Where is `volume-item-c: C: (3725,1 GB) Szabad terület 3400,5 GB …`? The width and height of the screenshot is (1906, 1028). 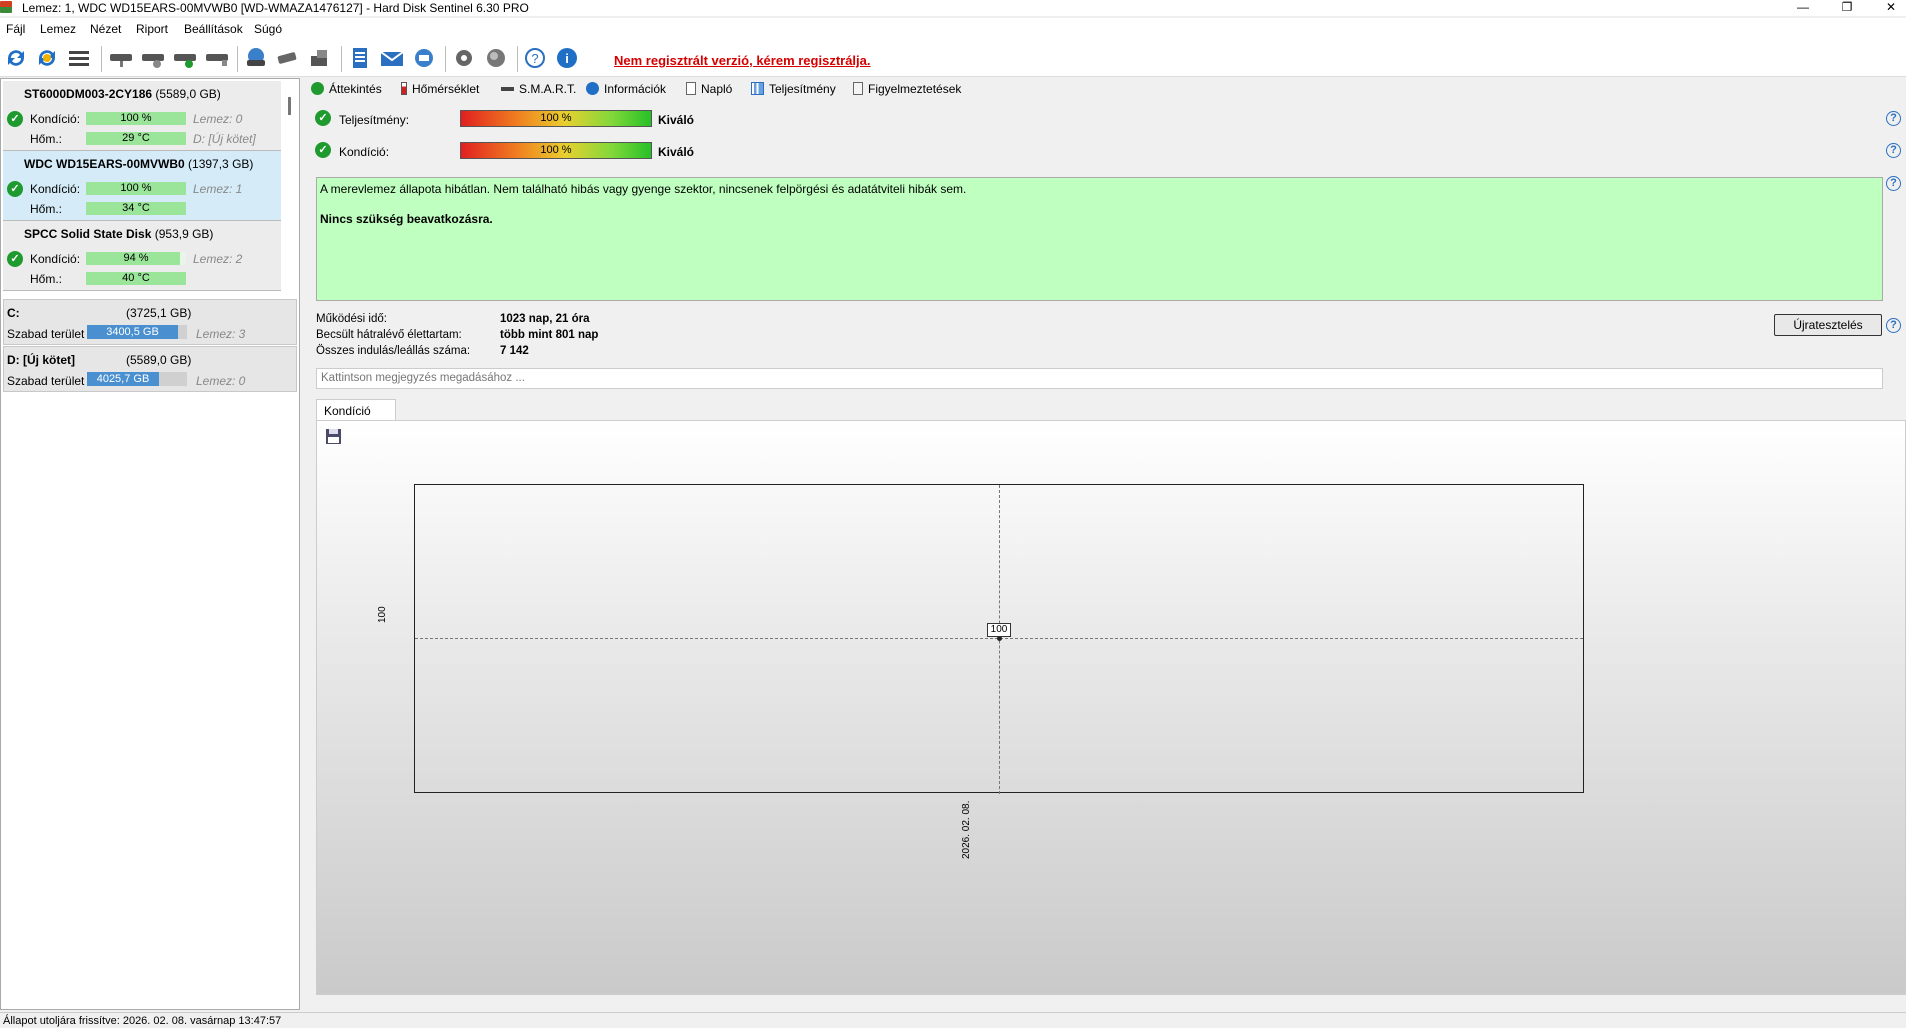 volume-item-c: C: (3725,1 GB) Szabad terület 3400,5 GB … is located at coordinates (150, 322).